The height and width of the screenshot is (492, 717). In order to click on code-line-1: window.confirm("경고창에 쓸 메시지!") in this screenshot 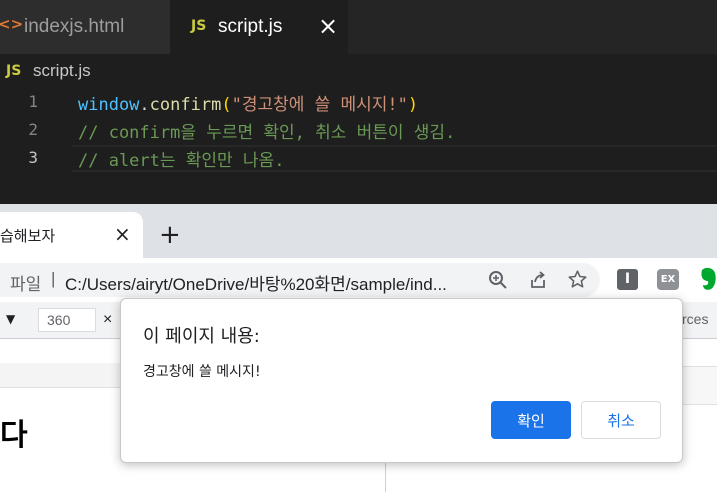, I will do `click(248, 102)`.